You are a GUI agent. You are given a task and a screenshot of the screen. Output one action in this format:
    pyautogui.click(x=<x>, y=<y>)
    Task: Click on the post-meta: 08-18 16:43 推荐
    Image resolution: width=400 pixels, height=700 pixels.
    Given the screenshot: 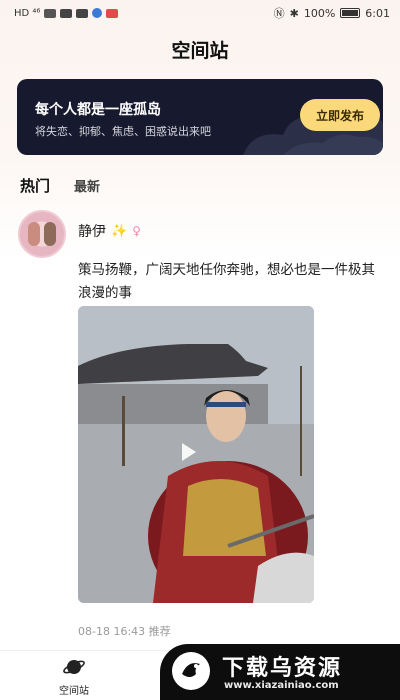 What is the action you would take?
    pyautogui.click(x=124, y=631)
    